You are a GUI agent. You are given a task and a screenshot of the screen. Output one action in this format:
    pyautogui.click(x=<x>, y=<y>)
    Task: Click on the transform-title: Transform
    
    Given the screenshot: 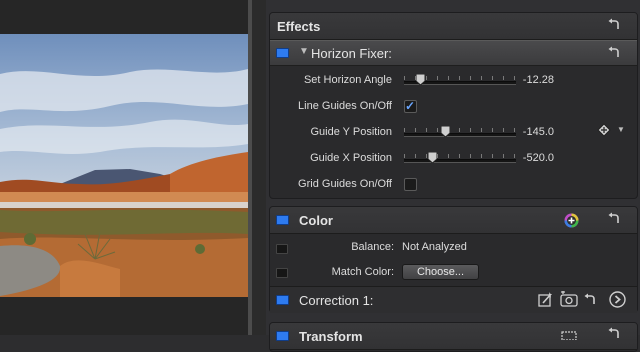 What is the action you would take?
    pyautogui.click(x=331, y=336)
    